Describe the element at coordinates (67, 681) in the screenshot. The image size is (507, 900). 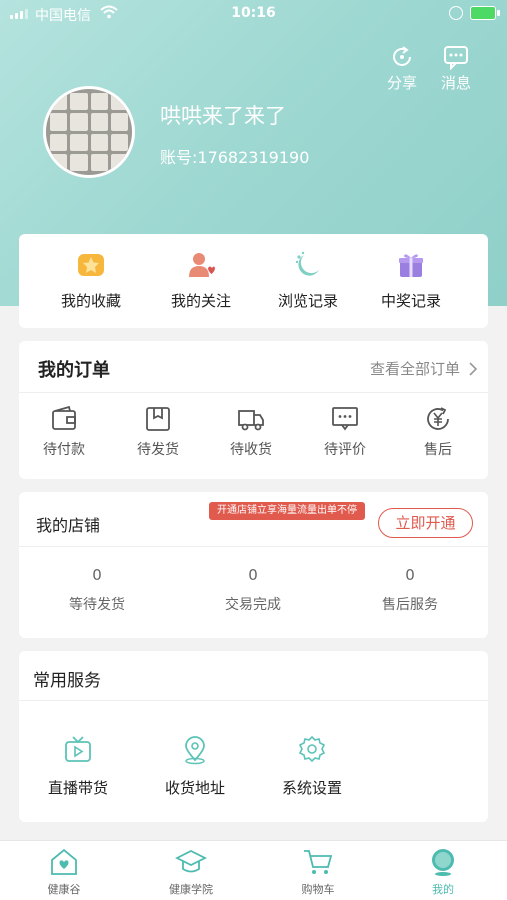
I see `services-title: 常用服务` at that location.